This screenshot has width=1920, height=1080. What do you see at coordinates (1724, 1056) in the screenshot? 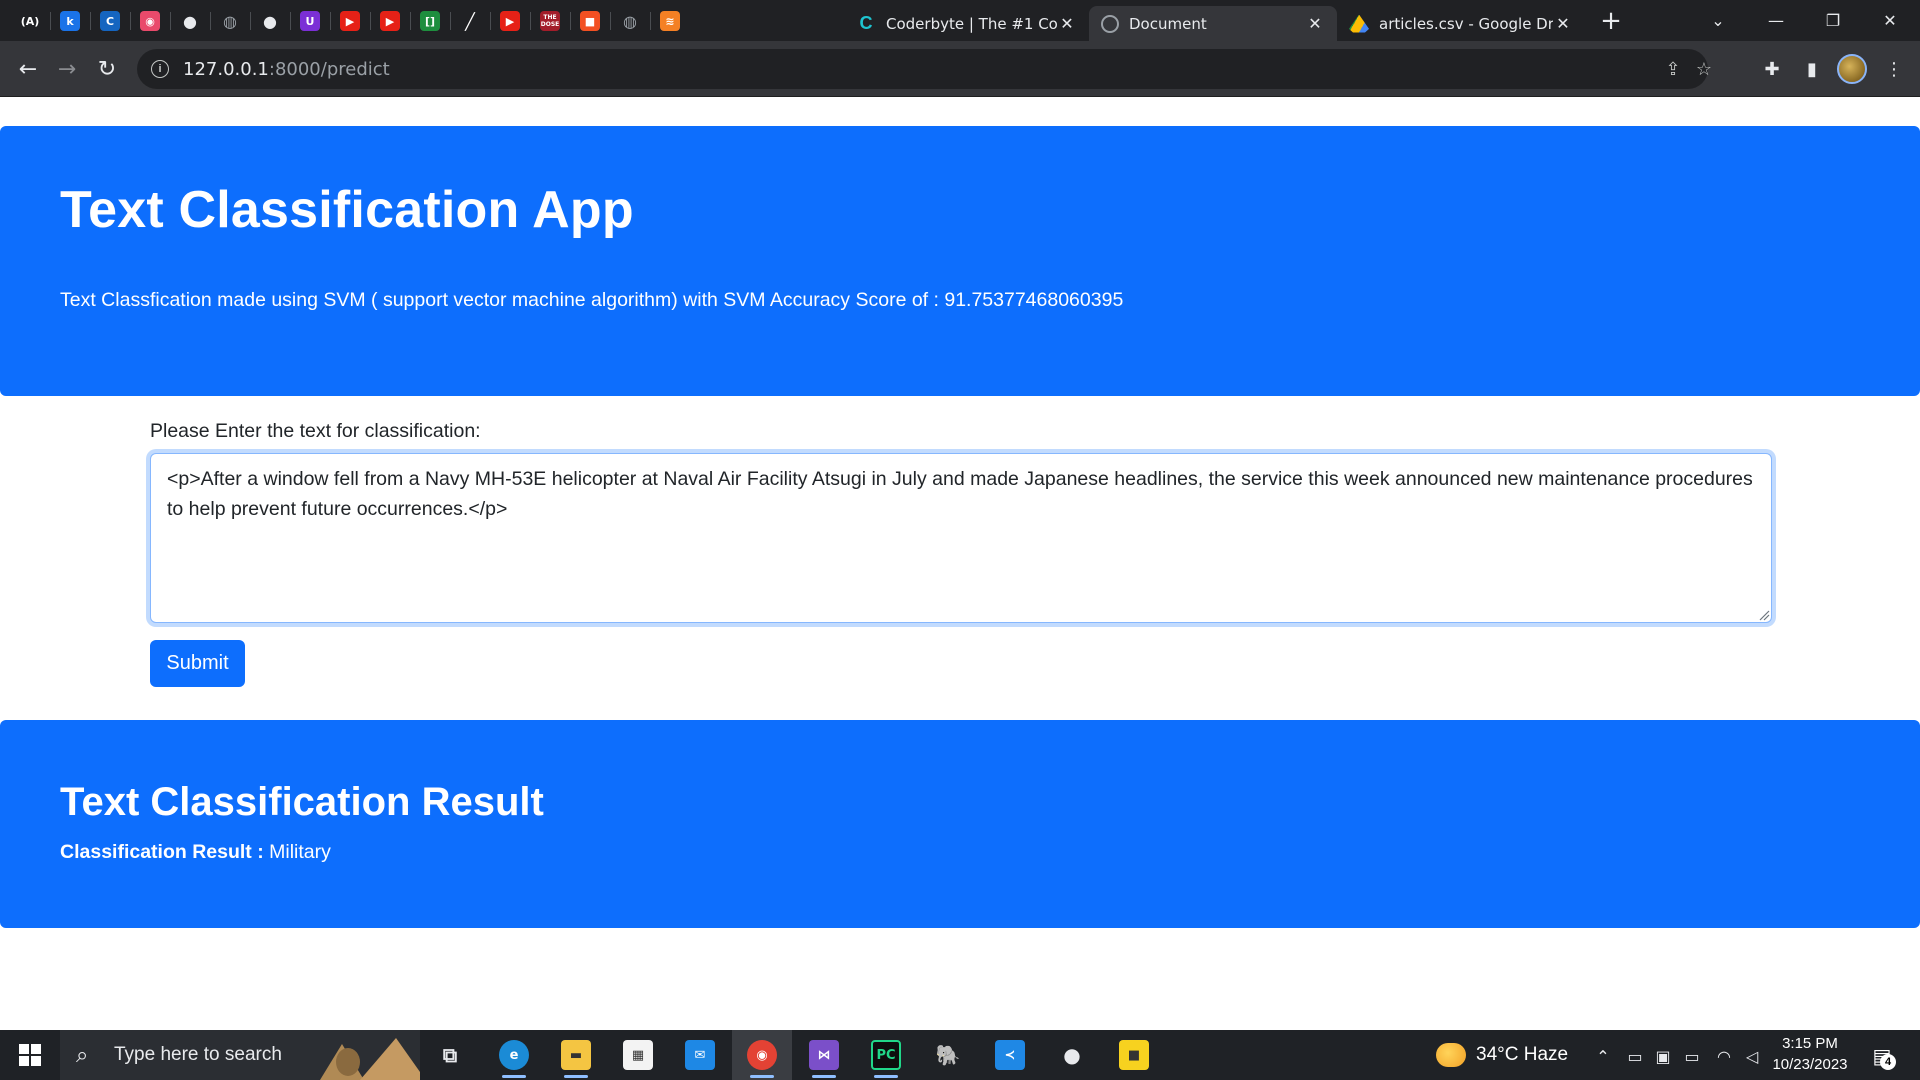
I see `wifi-icon: ◠` at bounding box center [1724, 1056].